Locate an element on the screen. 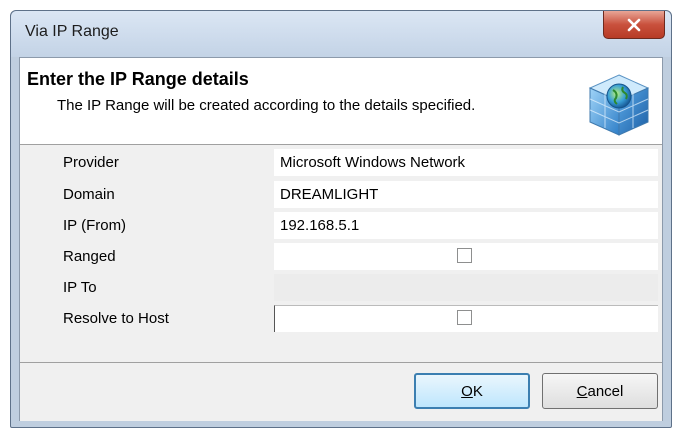 This screenshot has height=433, width=676. ok-button: OK is located at coordinates (472, 391).